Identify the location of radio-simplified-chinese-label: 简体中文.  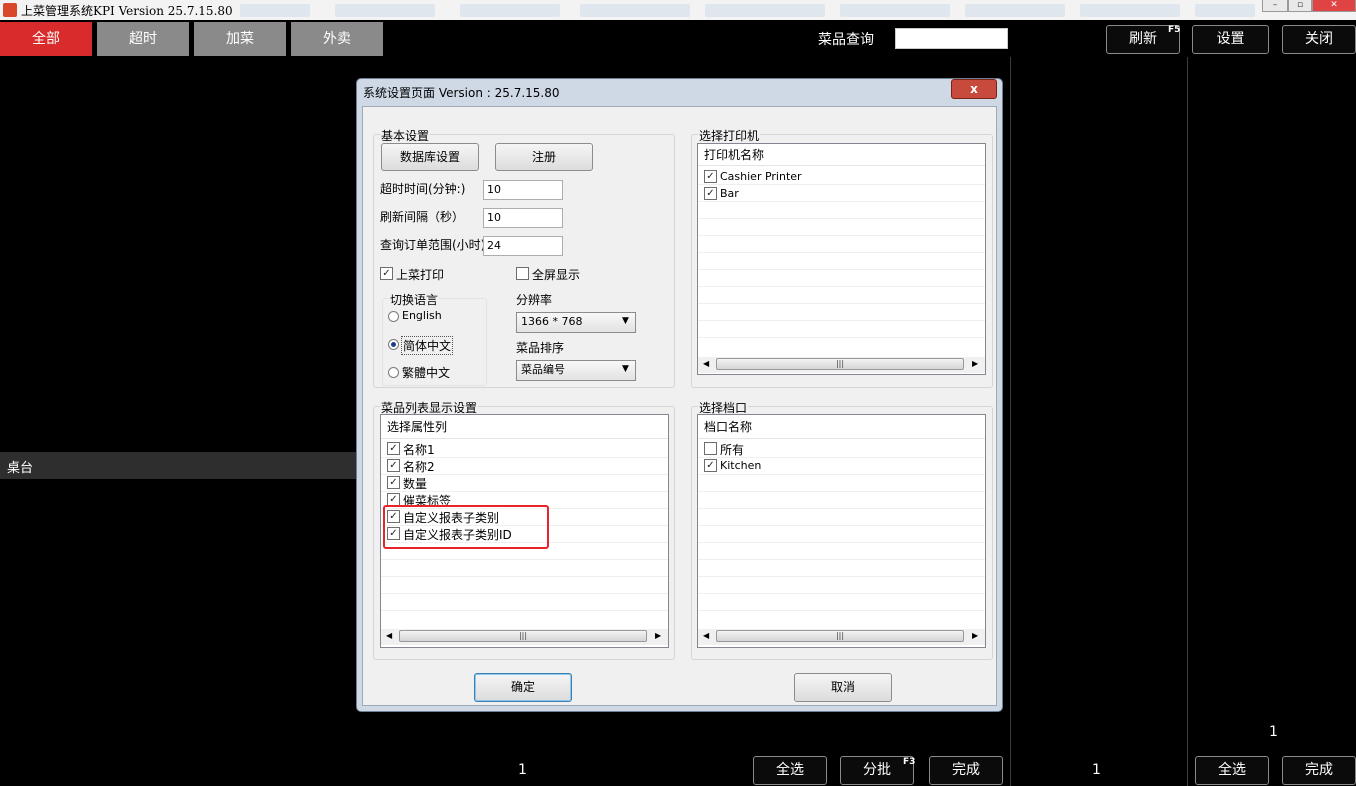
(427, 345).